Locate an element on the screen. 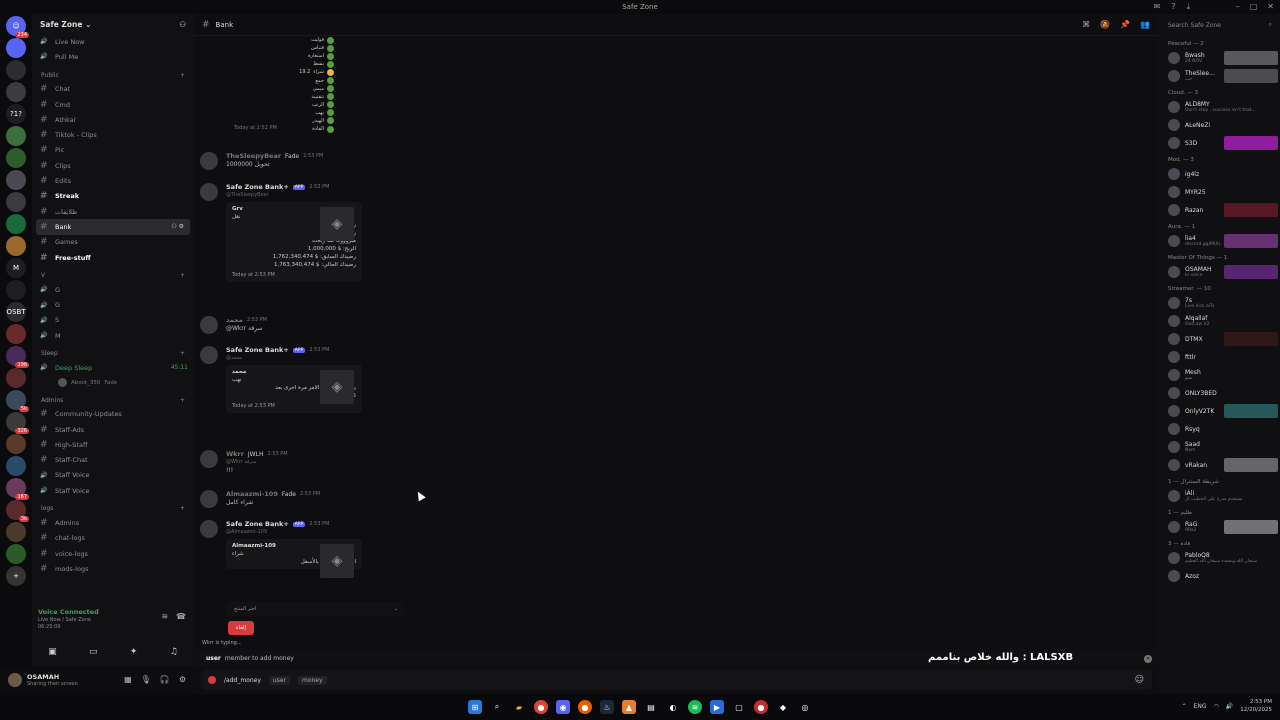  search-input: Search Safe Zone ⌕ is located at coordinates (1219, 25).